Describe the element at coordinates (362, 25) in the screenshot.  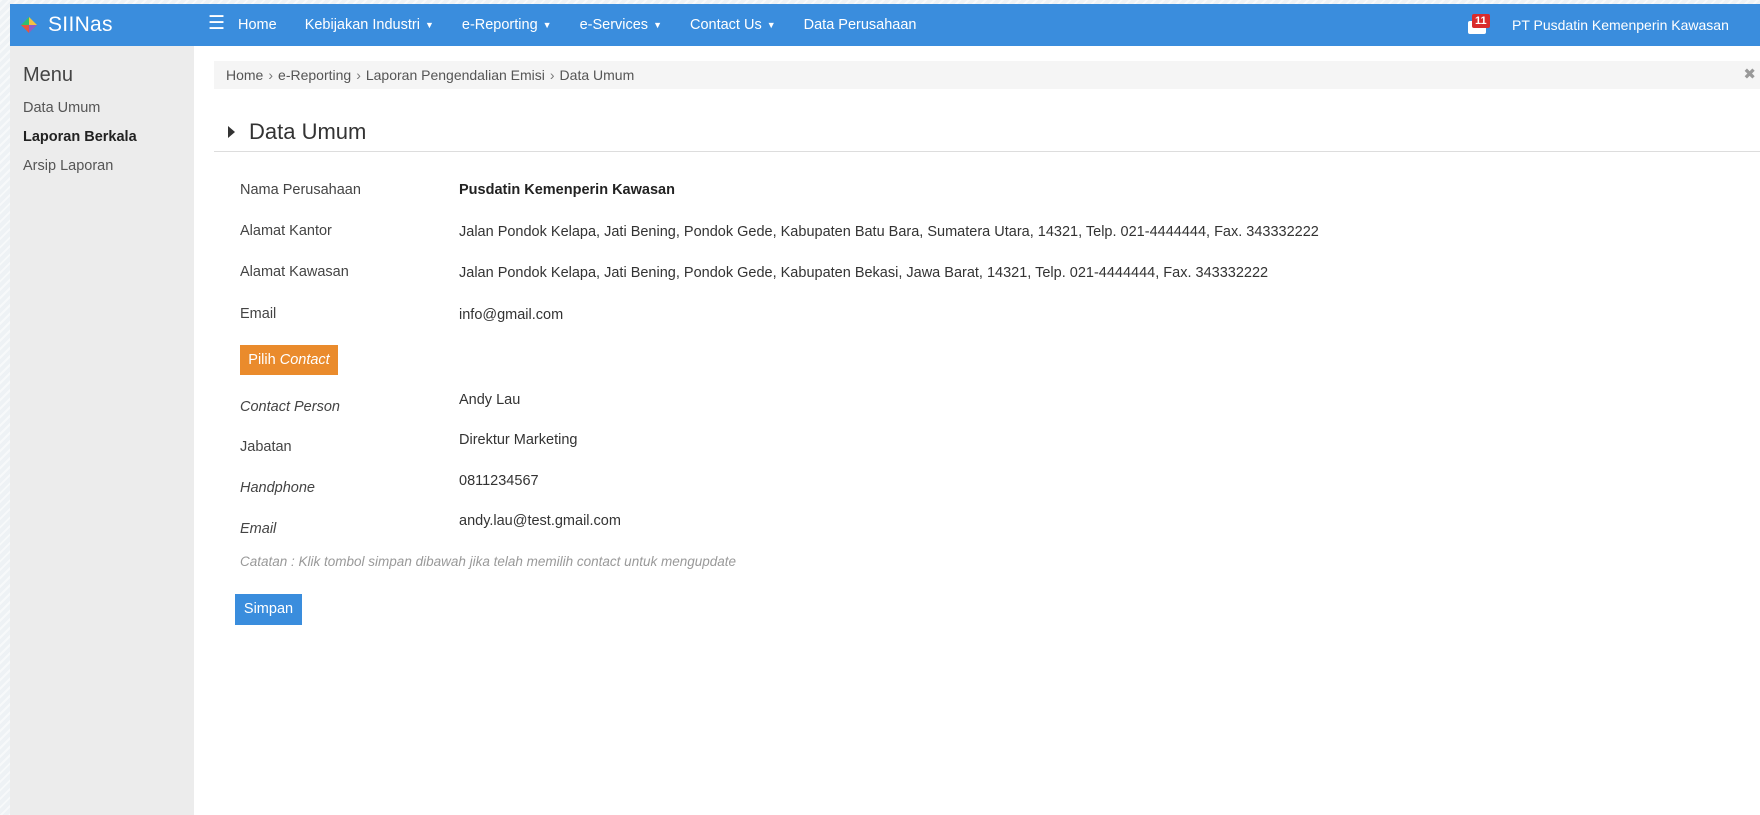
I see `nav-kebijakan-label: Kebijakan Industri` at that location.